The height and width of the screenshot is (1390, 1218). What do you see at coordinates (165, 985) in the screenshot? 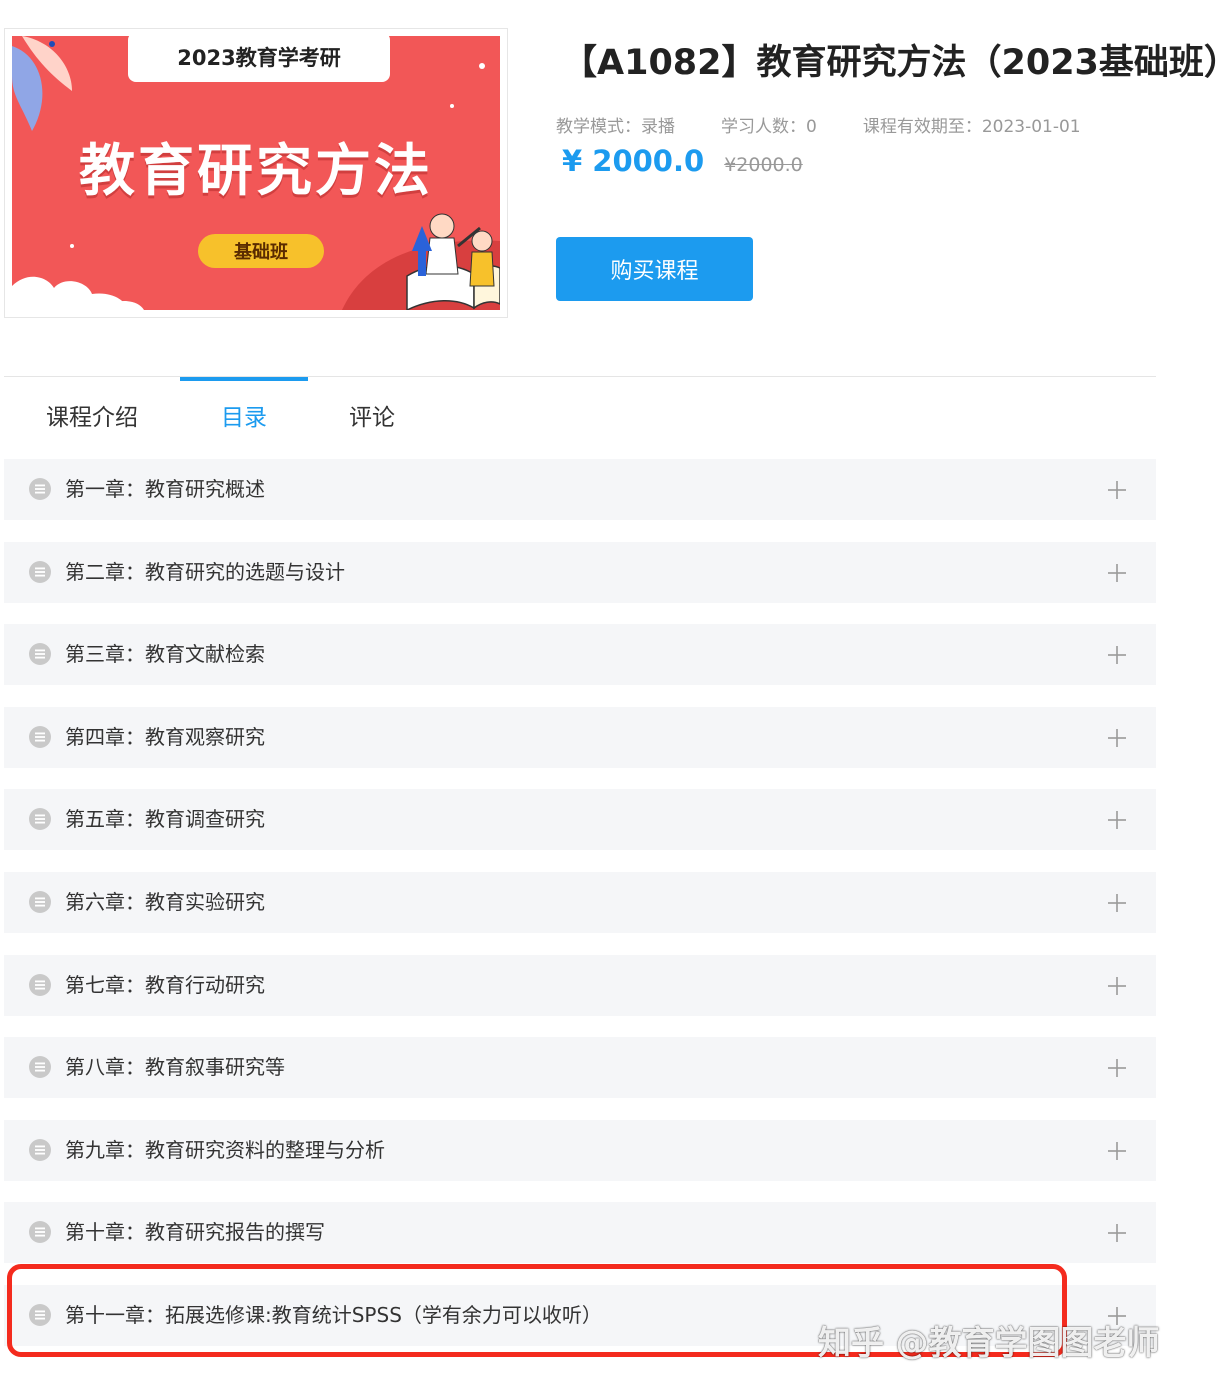
I see `chapter-label: 第七章：教育行动研究` at bounding box center [165, 985].